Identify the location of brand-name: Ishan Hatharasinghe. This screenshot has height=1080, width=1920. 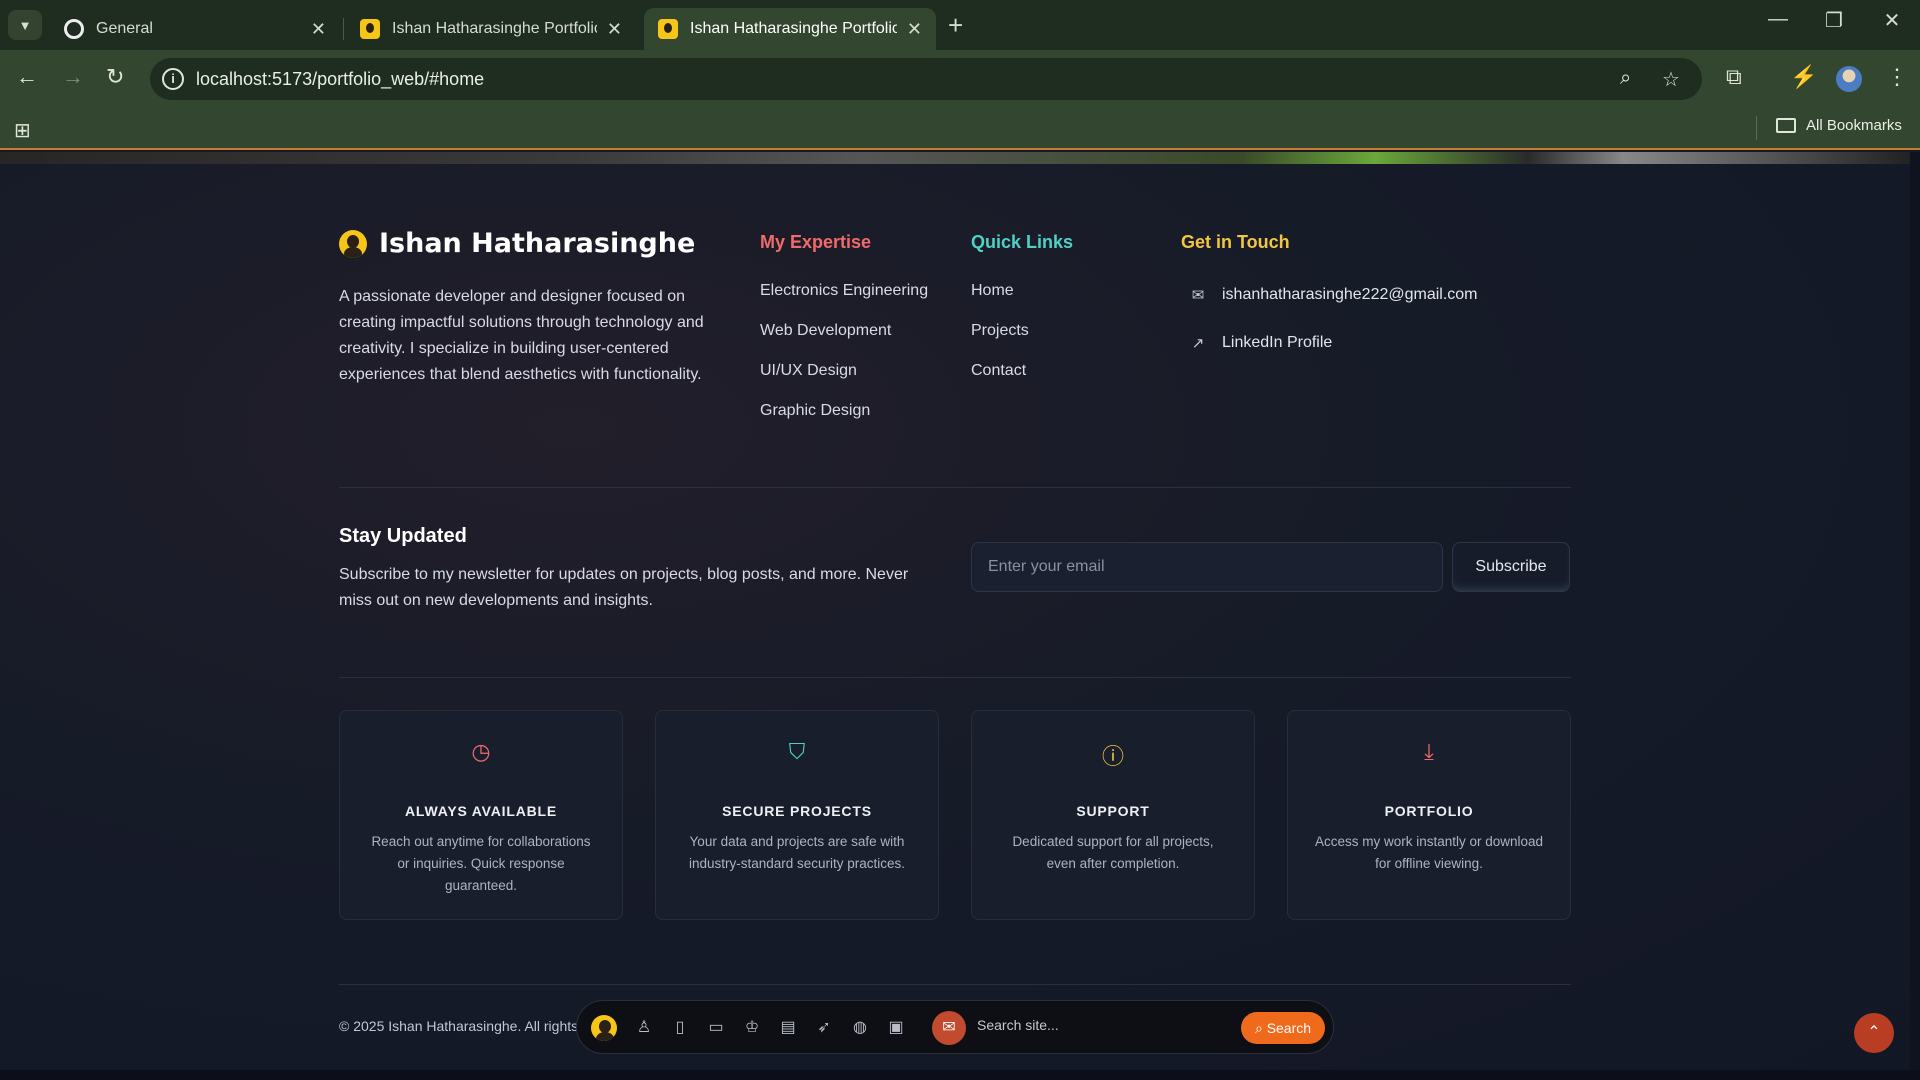
(537, 243).